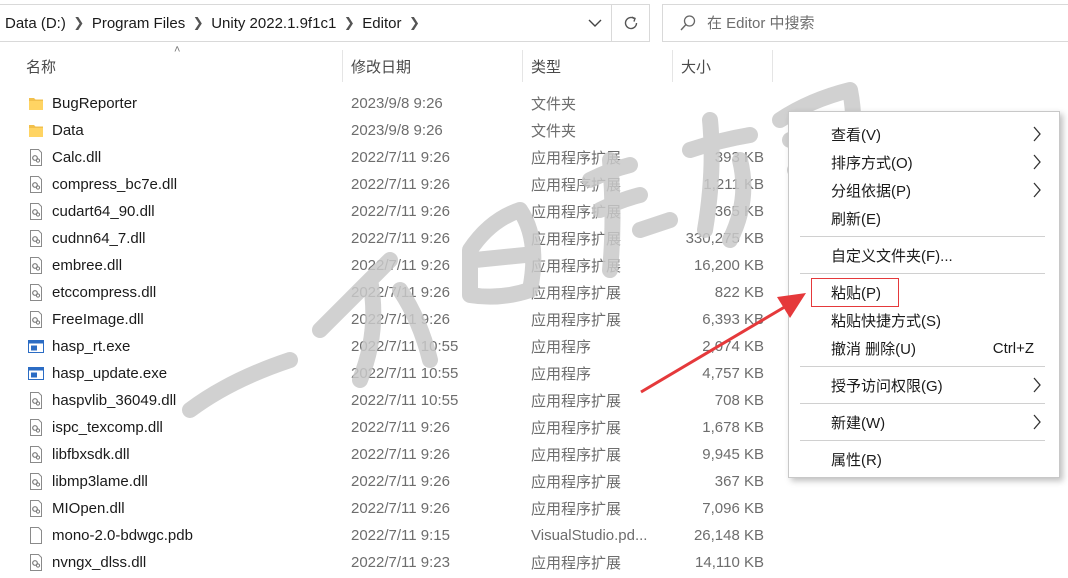  I want to click on refresh-button, so click(630, 23).